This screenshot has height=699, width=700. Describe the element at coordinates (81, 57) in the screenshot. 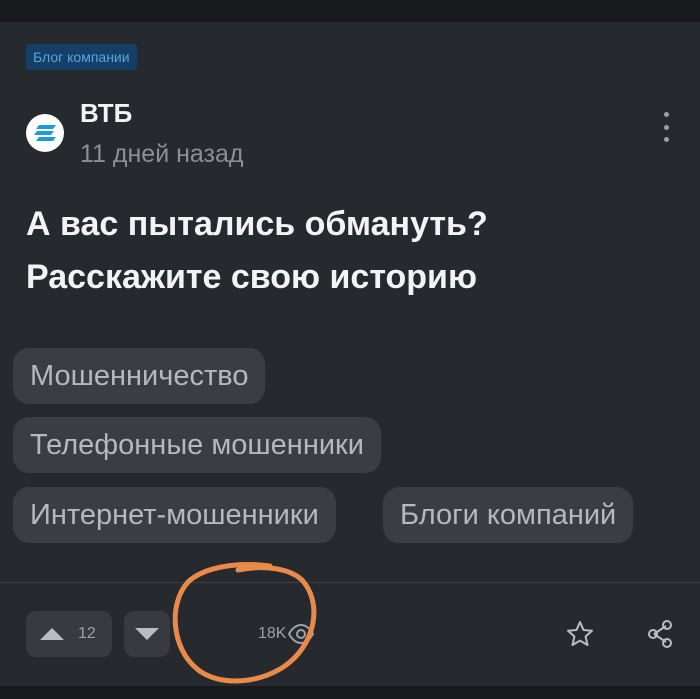

I see `company-blog-badge: Блог компании` at that location.